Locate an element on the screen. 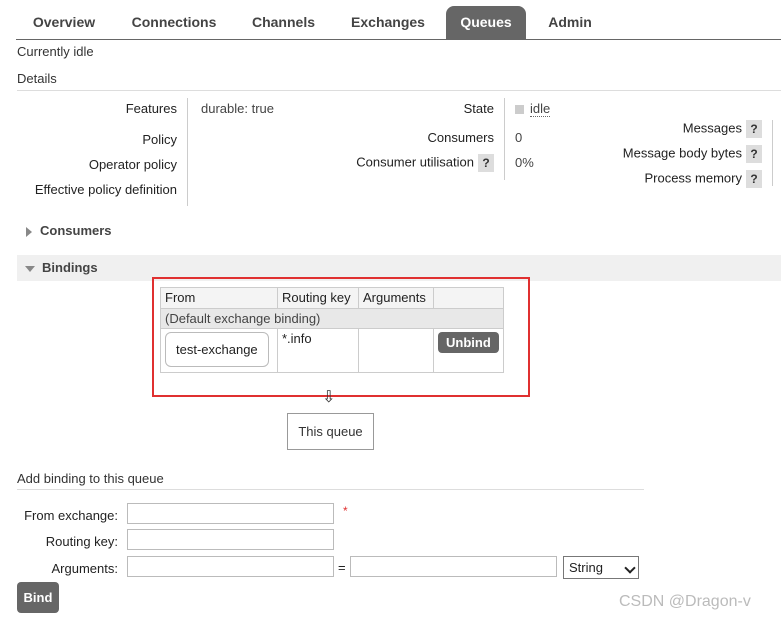 This screenshot has height=622, width=781. tab-queues: Queues is located at coordinates (486, 22).